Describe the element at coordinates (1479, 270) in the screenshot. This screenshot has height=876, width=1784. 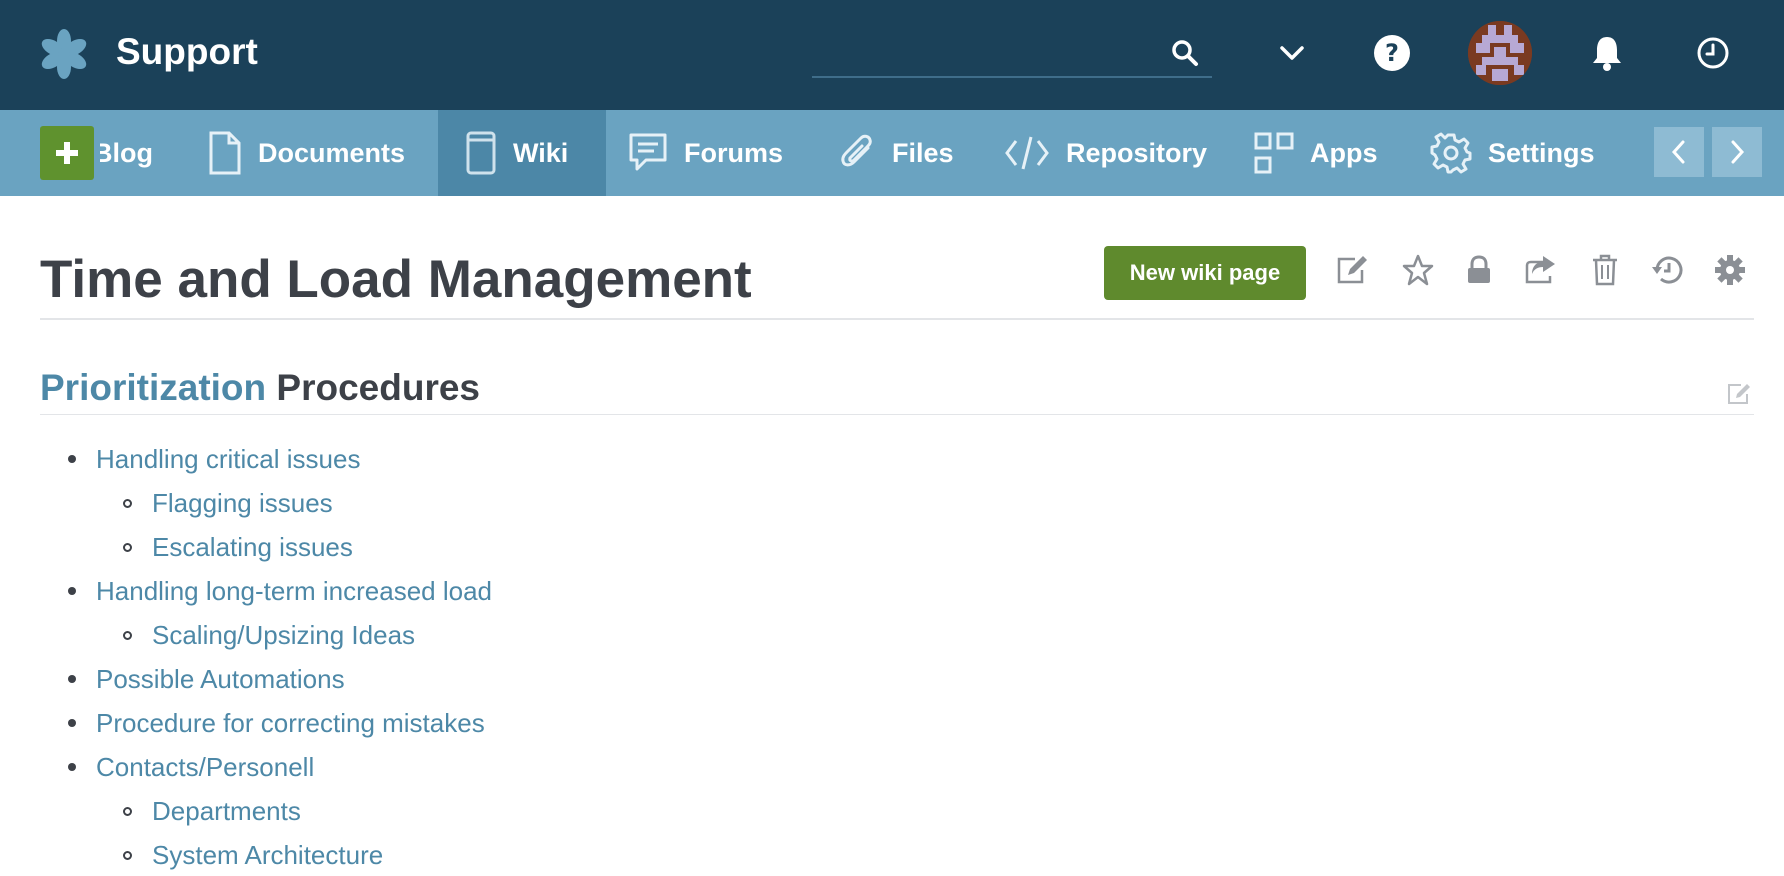
I see `lock-icon` at that location.